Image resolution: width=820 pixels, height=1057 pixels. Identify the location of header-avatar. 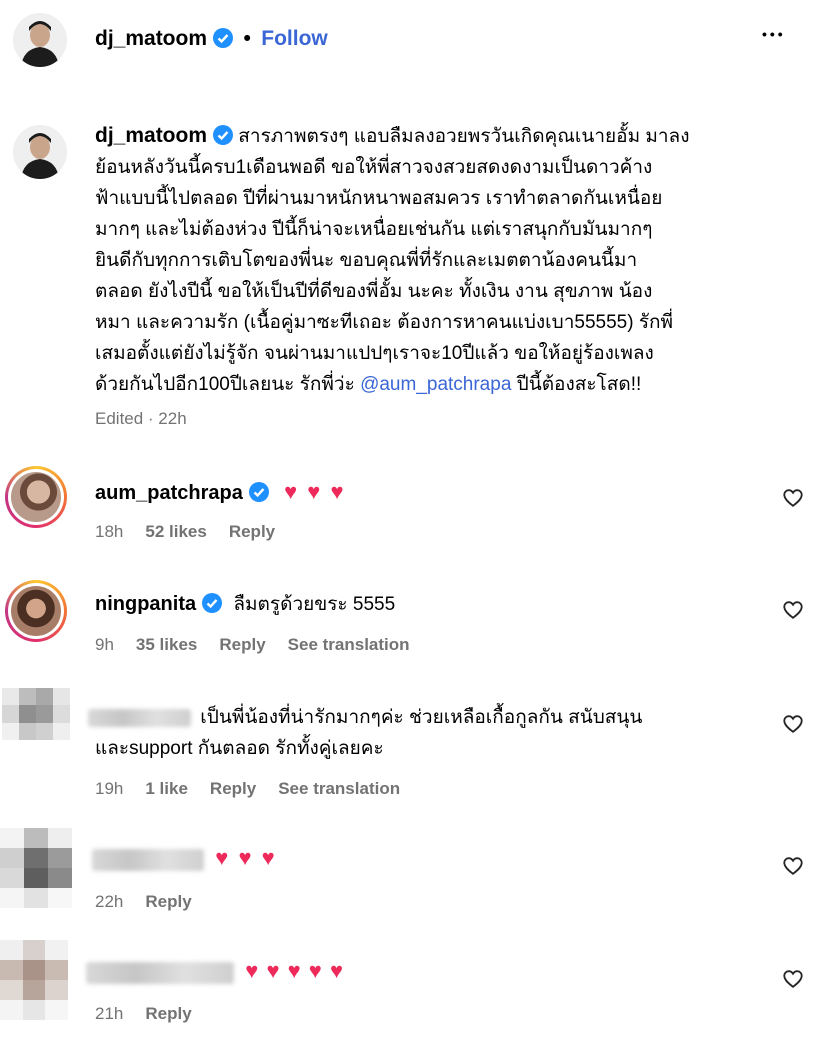
(40, 40).